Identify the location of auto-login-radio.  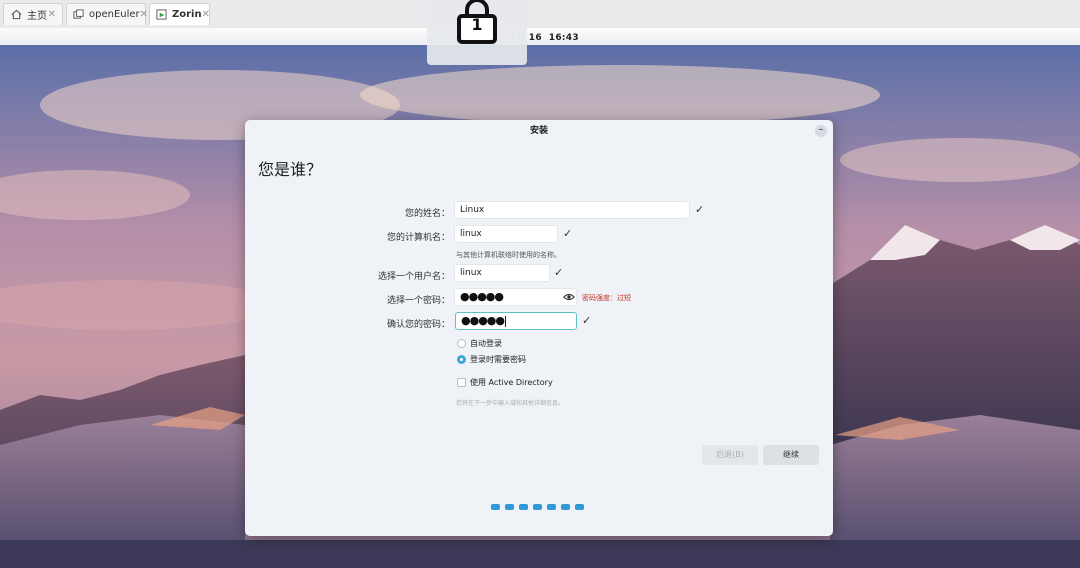
(461, 343).